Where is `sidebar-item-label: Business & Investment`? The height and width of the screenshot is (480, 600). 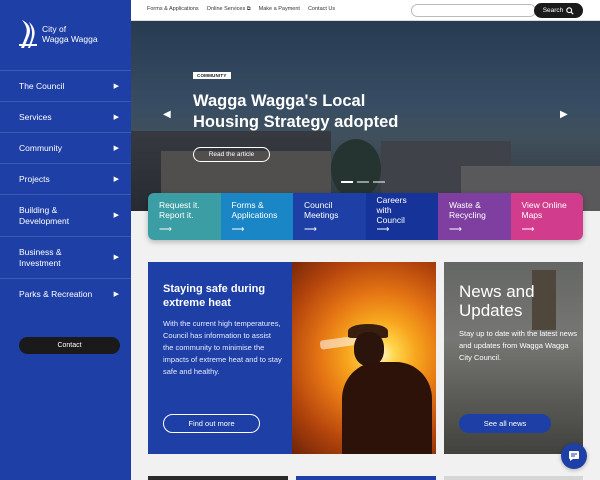
sidebar-item-label: Business & Investment is located at coordinates (40, 257).